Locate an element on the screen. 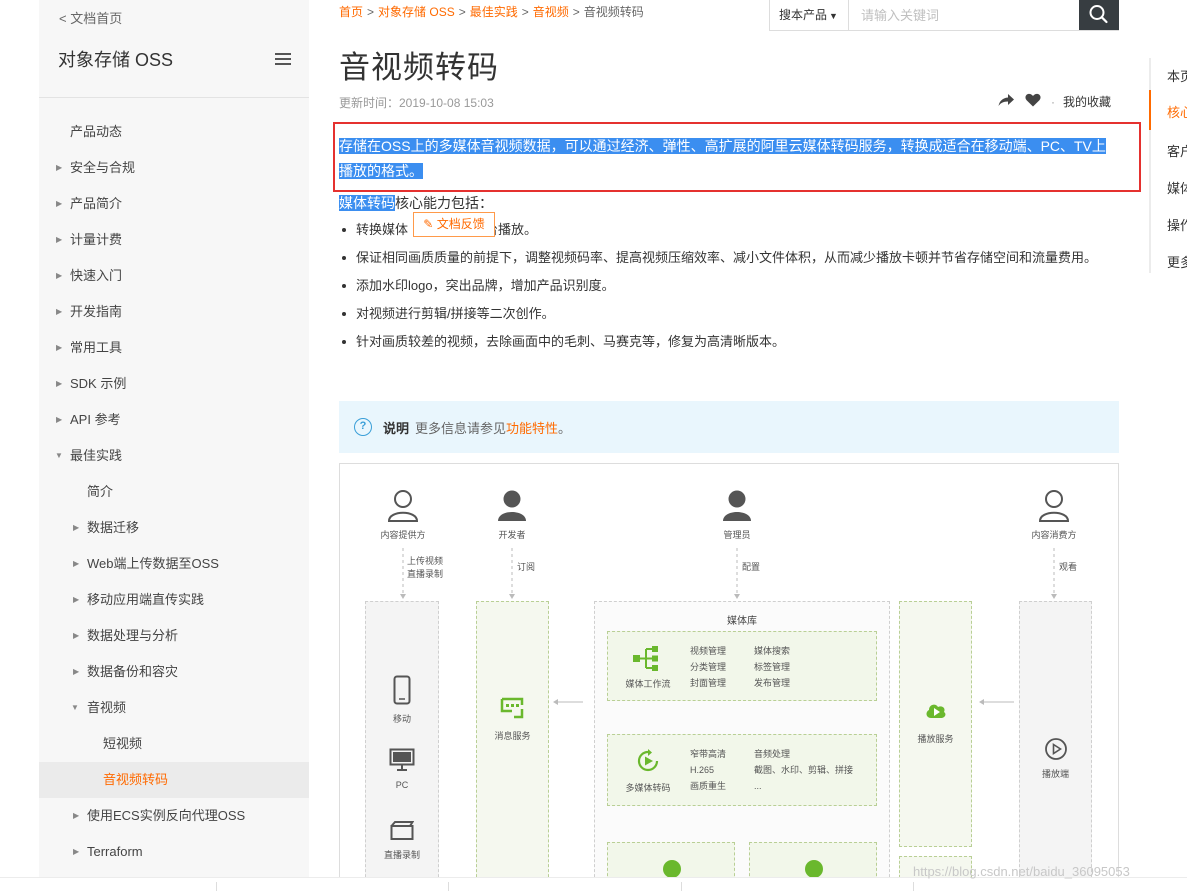 This screenshot has height=891, width=1187. feature-item: 画质重生 is located at coordinates (708, 786).